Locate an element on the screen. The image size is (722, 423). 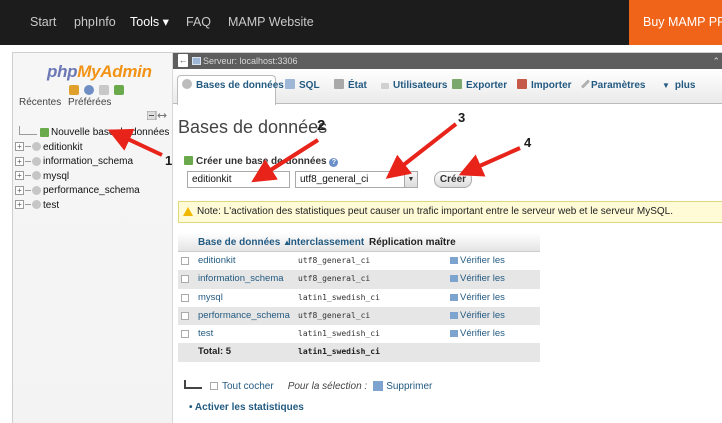
column-replication: Réplication maître is located at coordinates (412, 242).